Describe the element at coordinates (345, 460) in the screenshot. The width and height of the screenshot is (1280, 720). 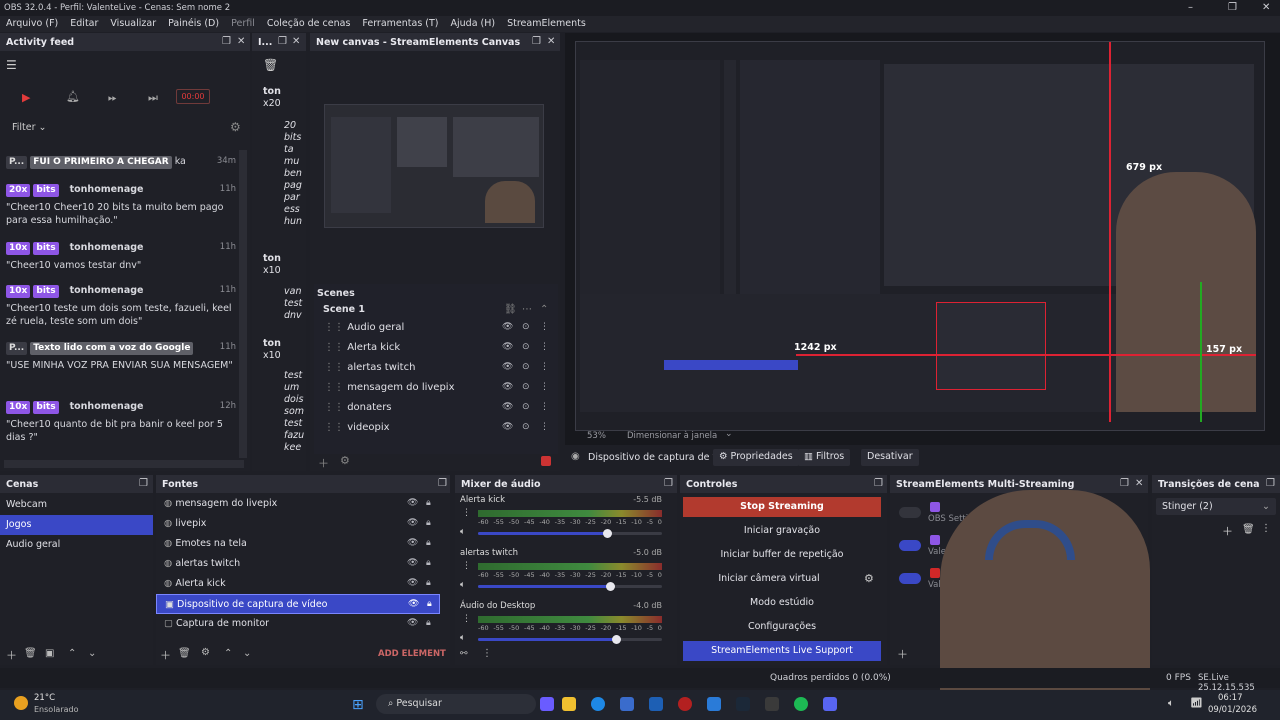
I see `gear-icon: ⚙` at that location.